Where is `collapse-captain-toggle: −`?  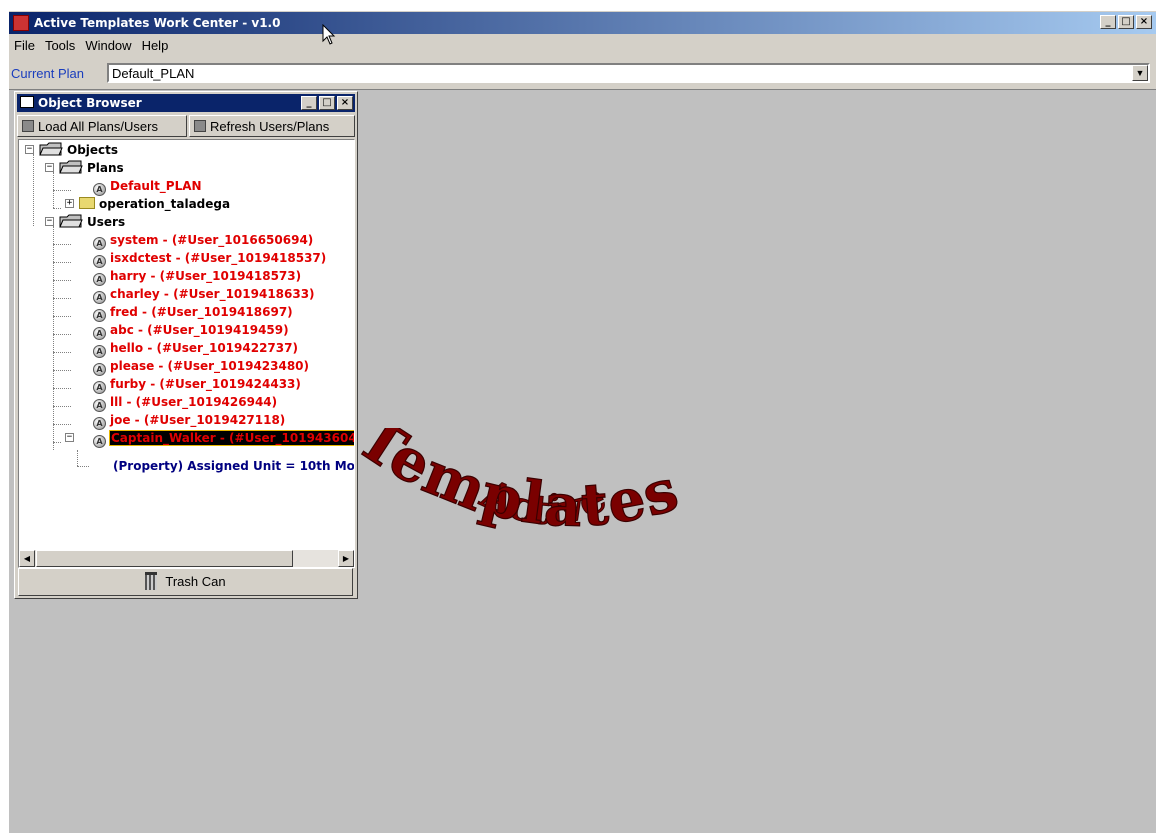 collapse-captain-toggle: − is located at coordinates (69, 437).